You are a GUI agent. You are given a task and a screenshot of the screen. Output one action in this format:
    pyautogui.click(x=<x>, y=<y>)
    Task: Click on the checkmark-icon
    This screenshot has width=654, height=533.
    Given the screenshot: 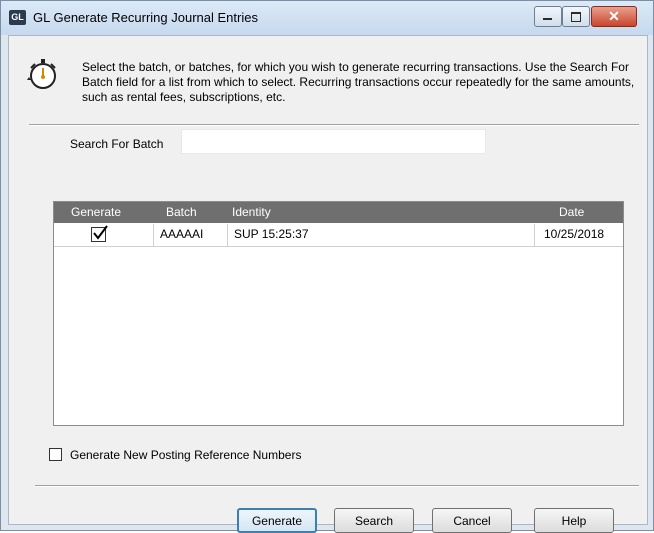 What is the action you would take?
    pyautogui.click(x=100, y=232)
    